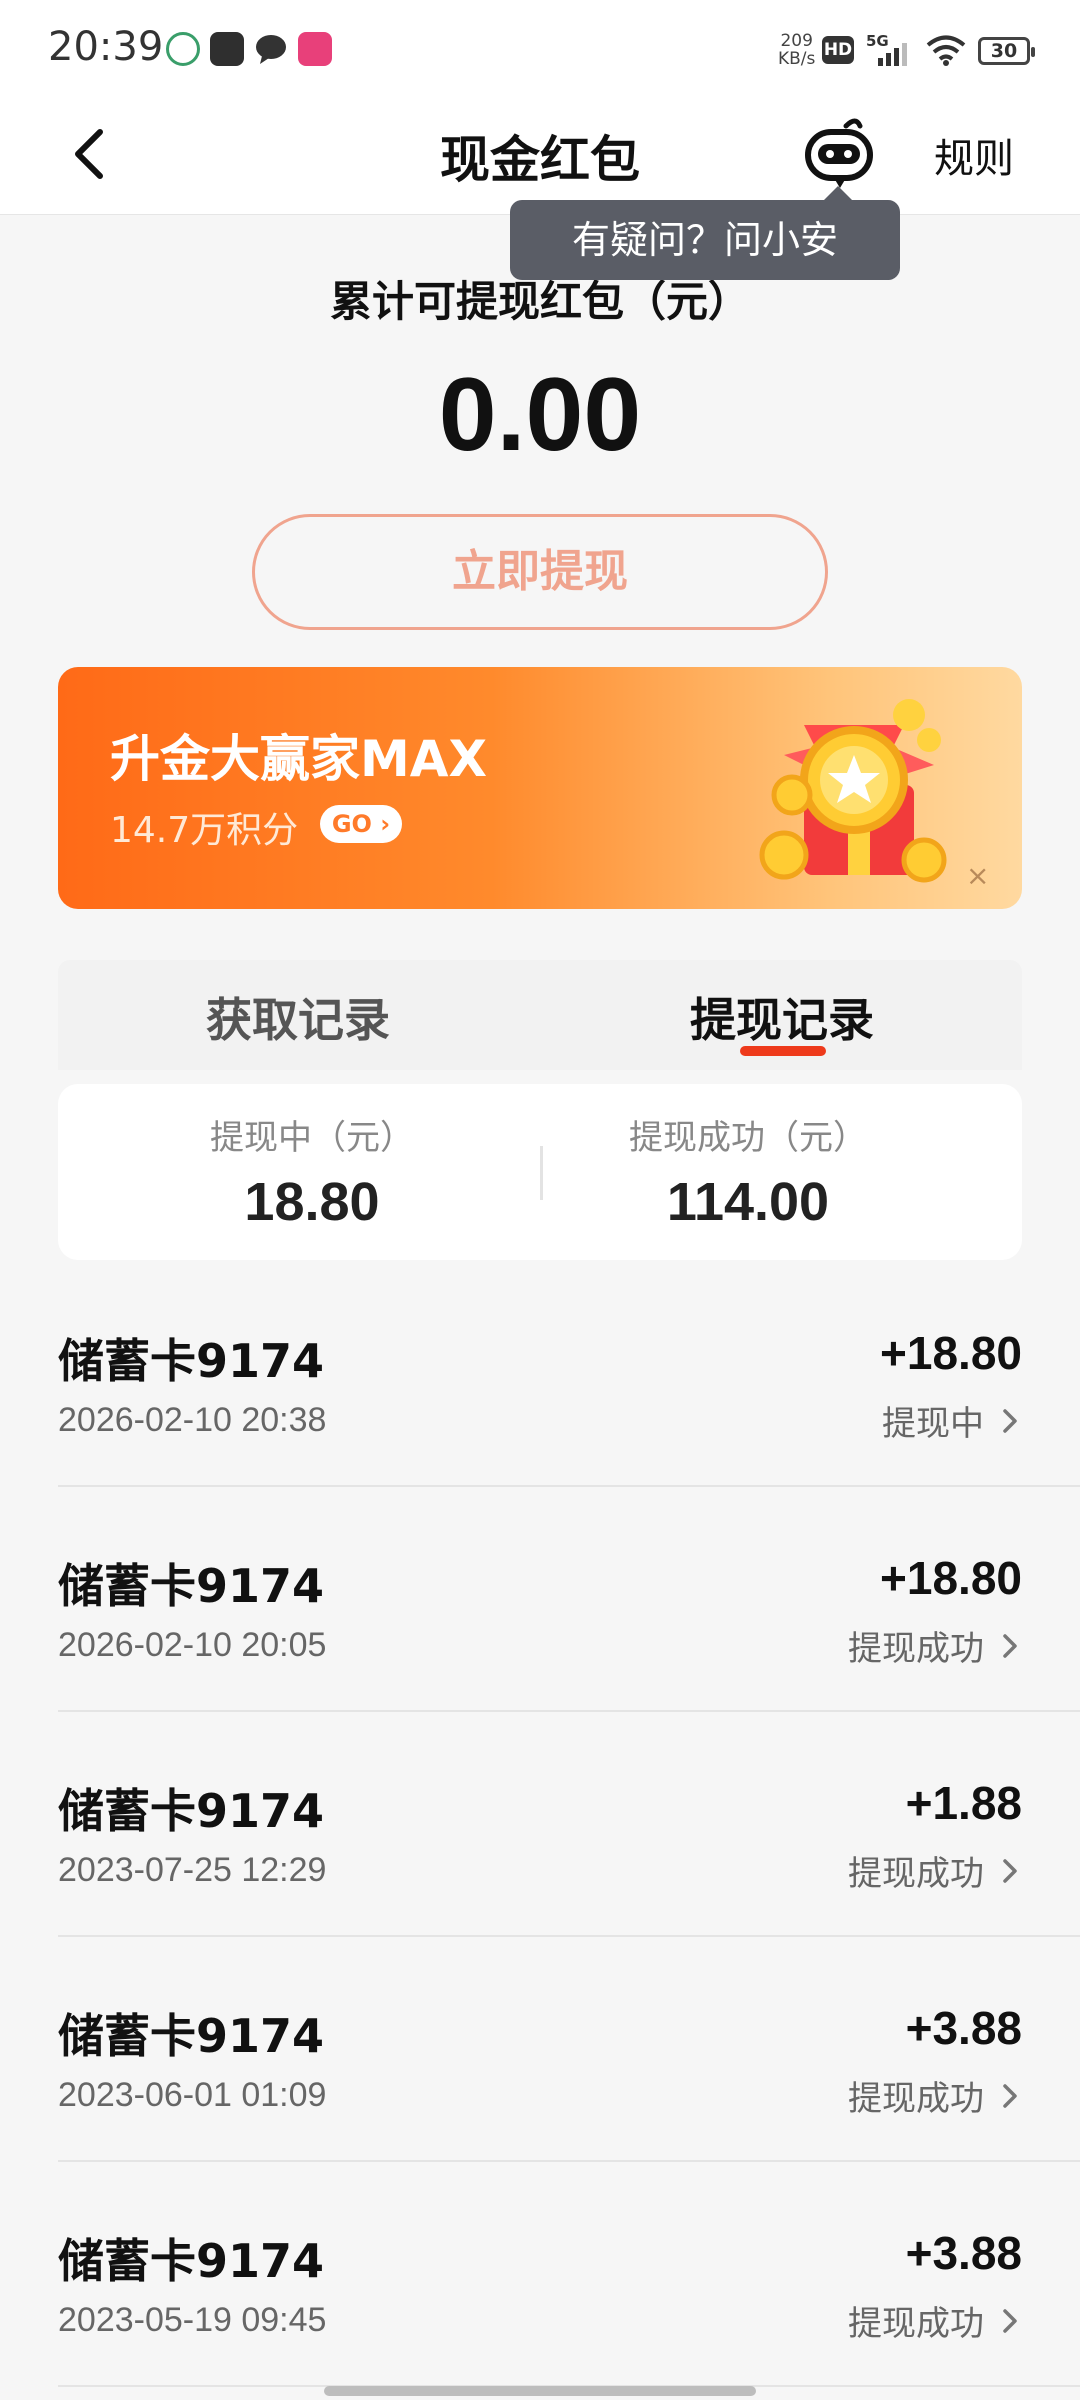 This screenshot has height=2400, width=1080. What do you see at coordinates (783, 1051) in the screenshot?
I see `active-tab-indicator` at bounding box center [783, 1051].